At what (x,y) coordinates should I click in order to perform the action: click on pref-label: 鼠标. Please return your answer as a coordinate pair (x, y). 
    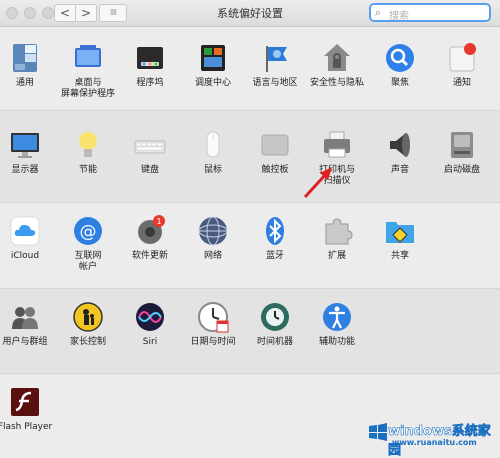
    Looking at the image, I should click on (212, 170).